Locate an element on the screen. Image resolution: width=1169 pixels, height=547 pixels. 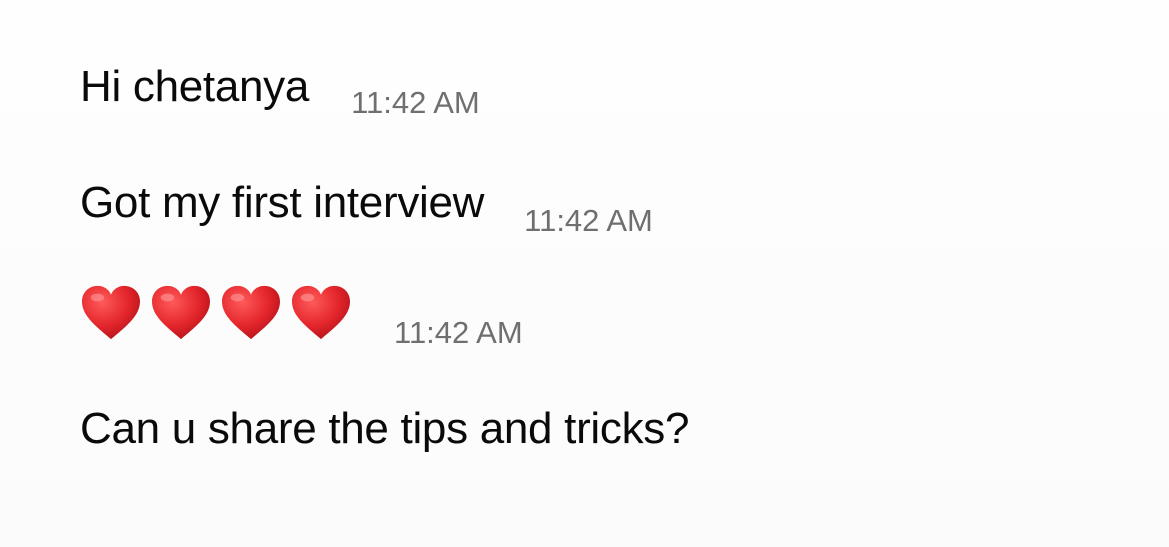
message-4: Can u share the tips and tricks? is located at coordinates (384, 429).